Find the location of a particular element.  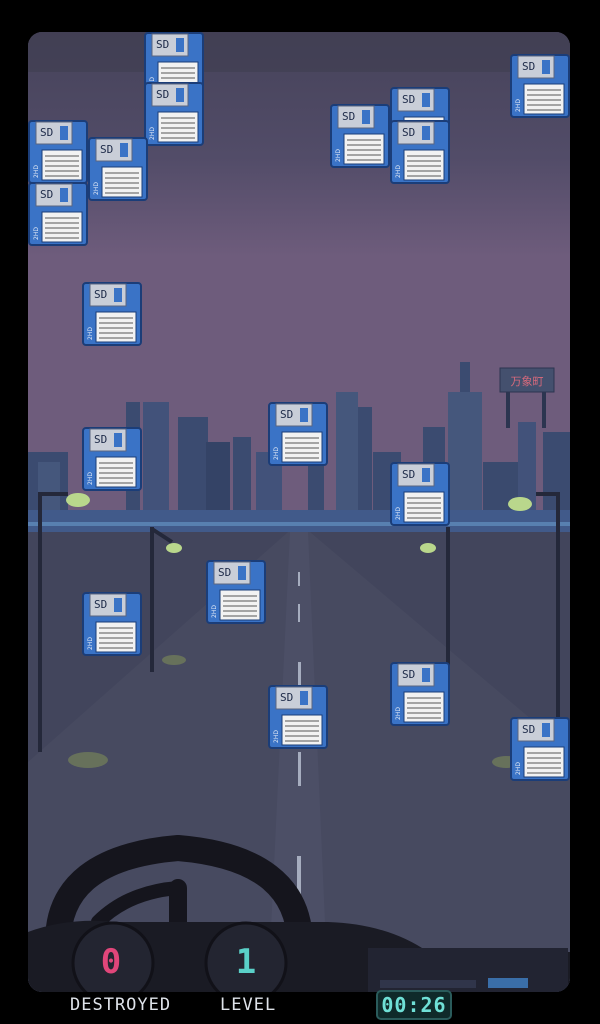

timer-display: 00:26 is located at coordinates (414, 1005).